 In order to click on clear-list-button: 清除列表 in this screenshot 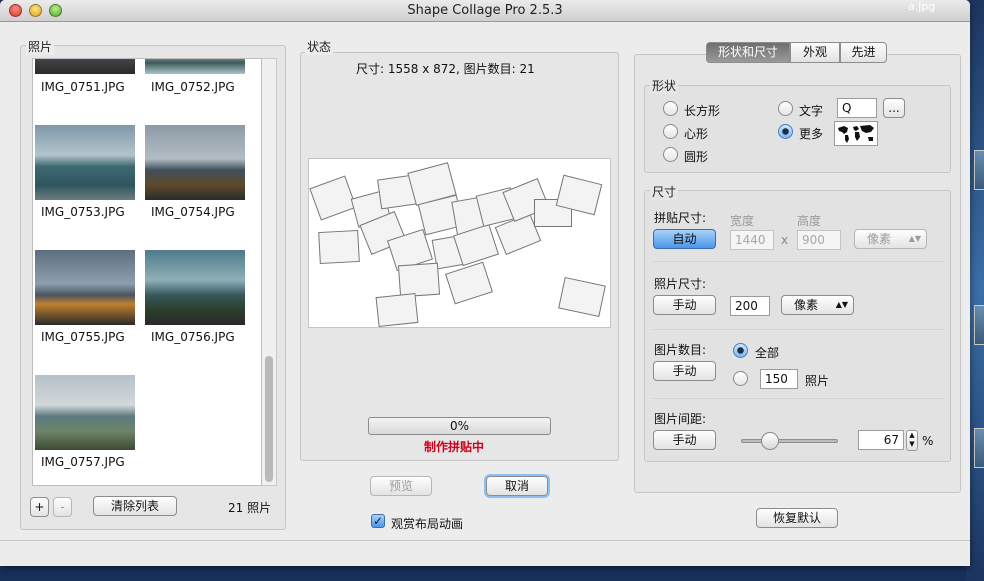, I will do `click(135, 506)`.